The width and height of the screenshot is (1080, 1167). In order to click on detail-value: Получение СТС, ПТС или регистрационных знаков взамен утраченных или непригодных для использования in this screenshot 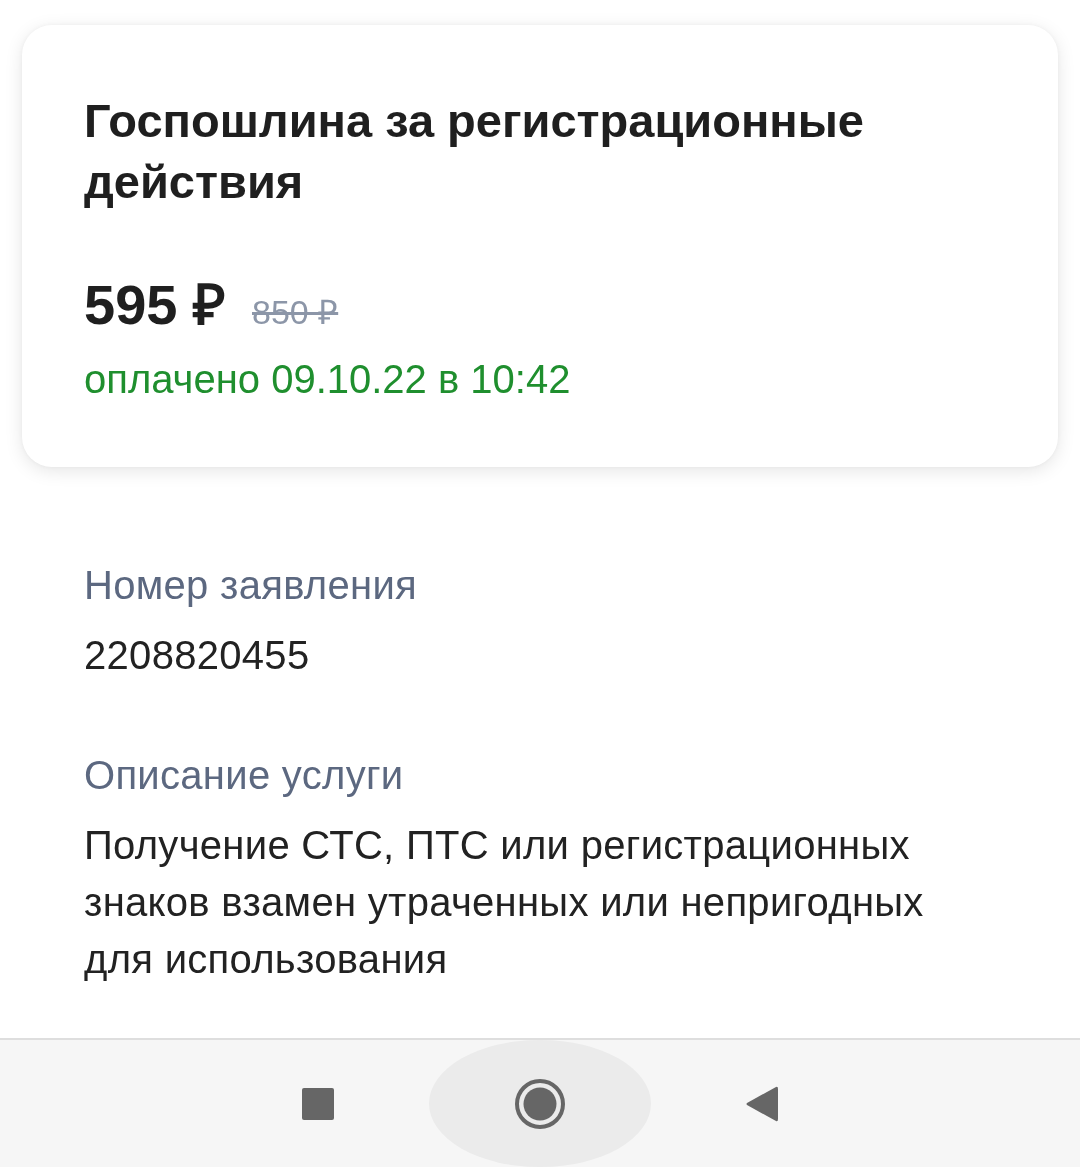, I will do `click(504, 902)`.